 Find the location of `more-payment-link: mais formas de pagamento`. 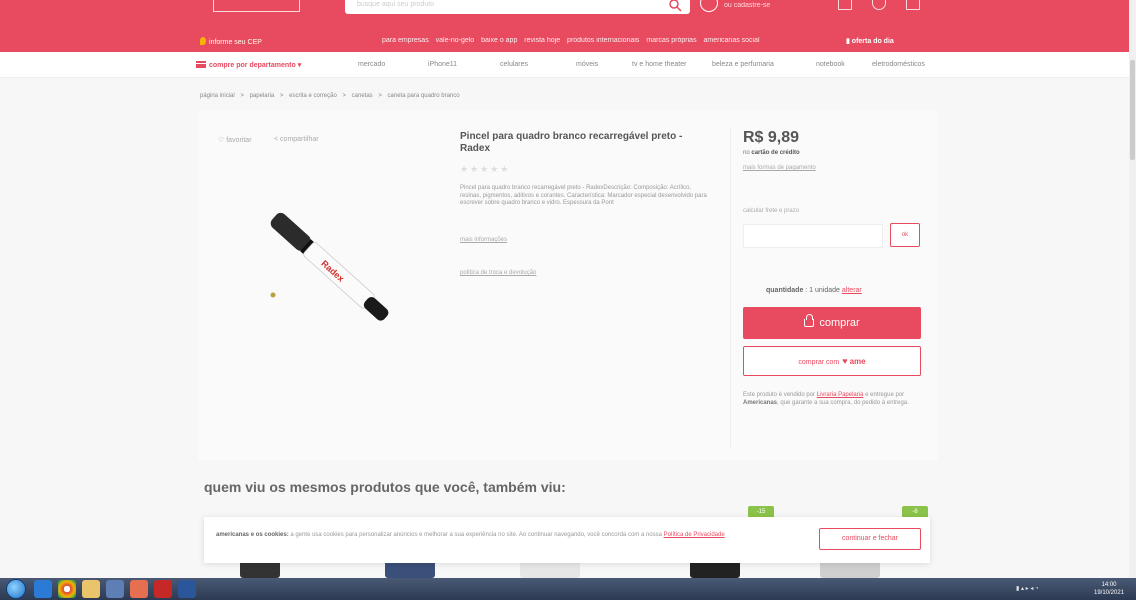

more-payment-link: mais formas de pagamento is located at coordinates (779, 168).